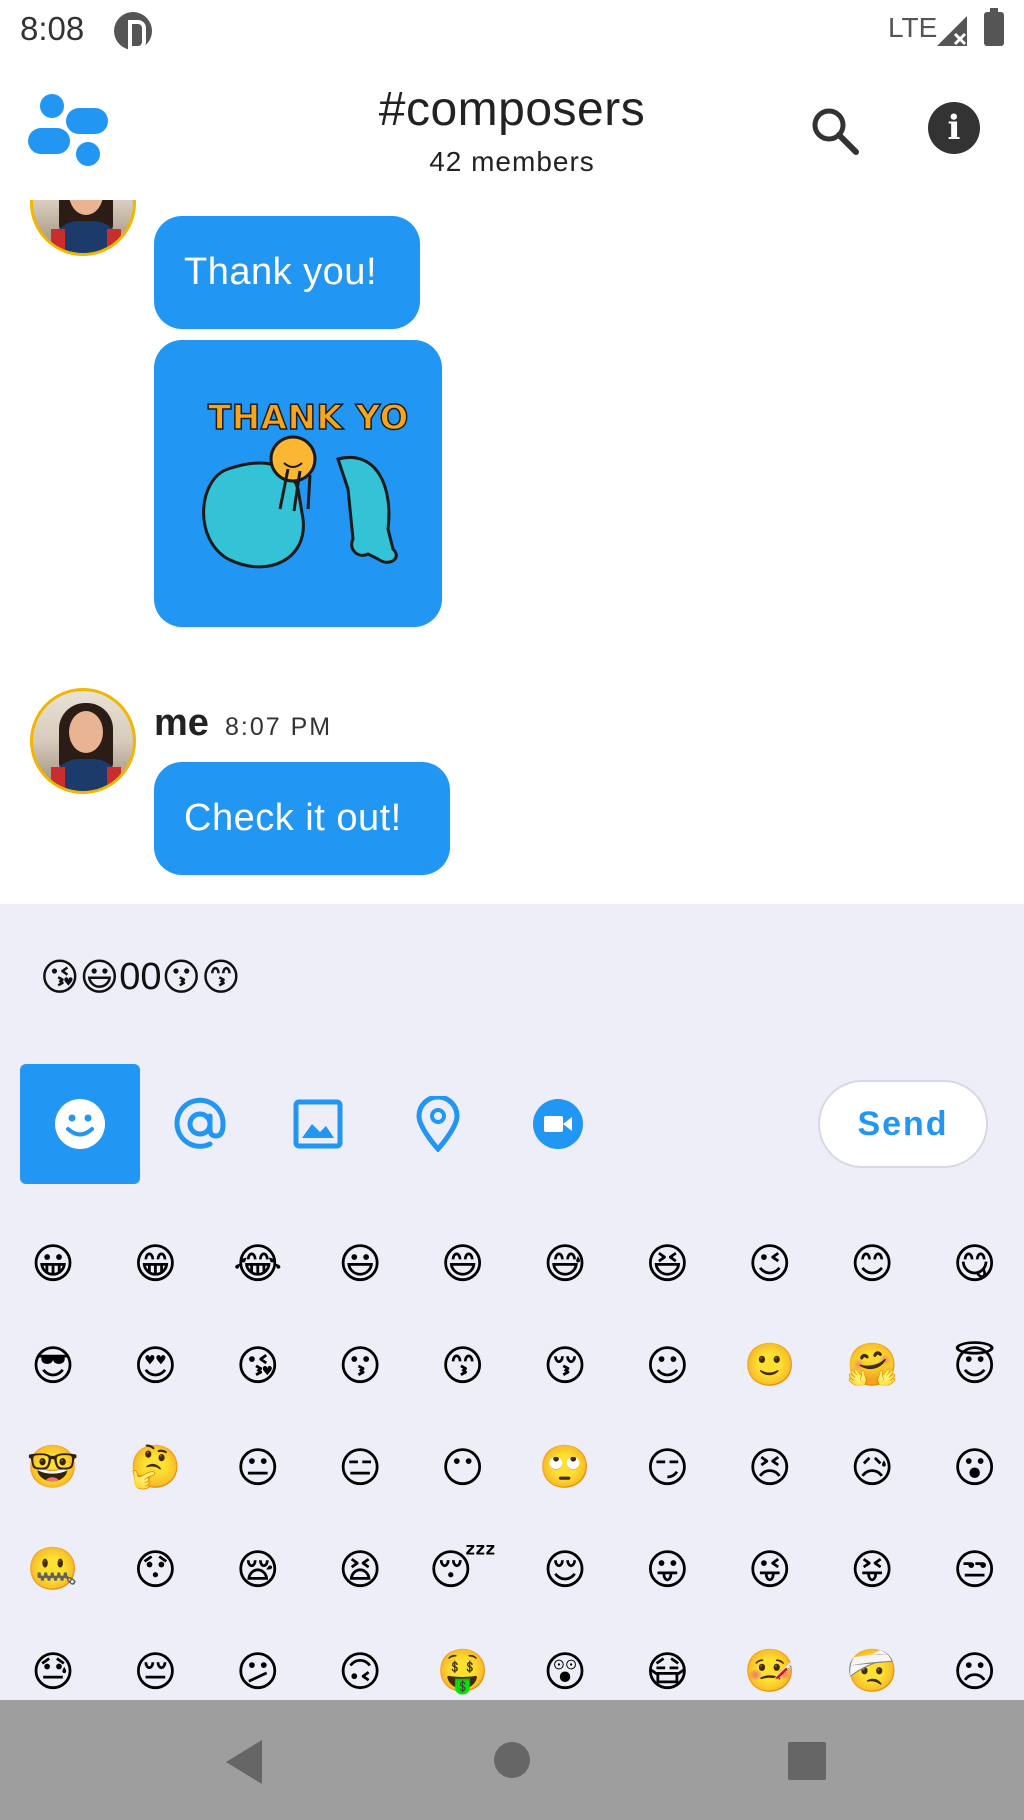 Image resolution: width=1024 pixels, height=1820 pixels. Describe the element at coordinates (974, 1569) in the screenshot. I see `emoji-key: 😒` at that location.